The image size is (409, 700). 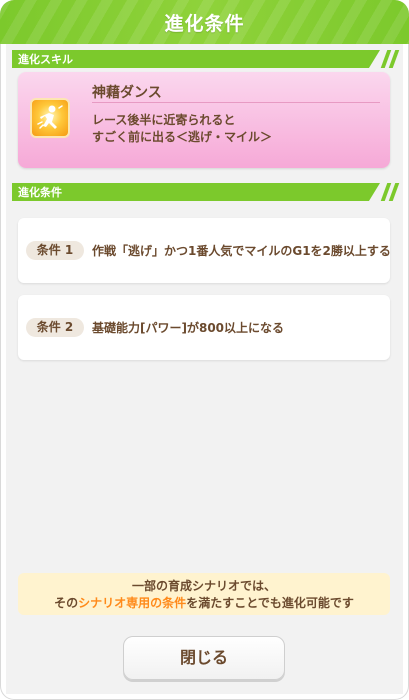 I want to click on skill-name: 神藉ダンス, so click(x=127, y=93).